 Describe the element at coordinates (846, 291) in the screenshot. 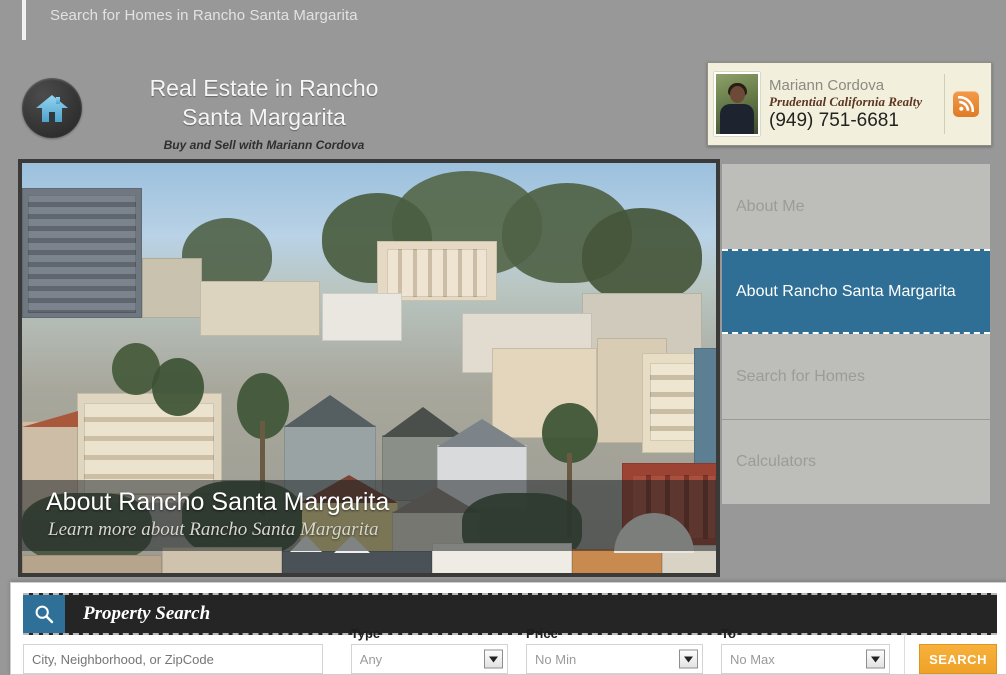

I see `nav-item-label: About Rancho Santa Margarita` at that location.